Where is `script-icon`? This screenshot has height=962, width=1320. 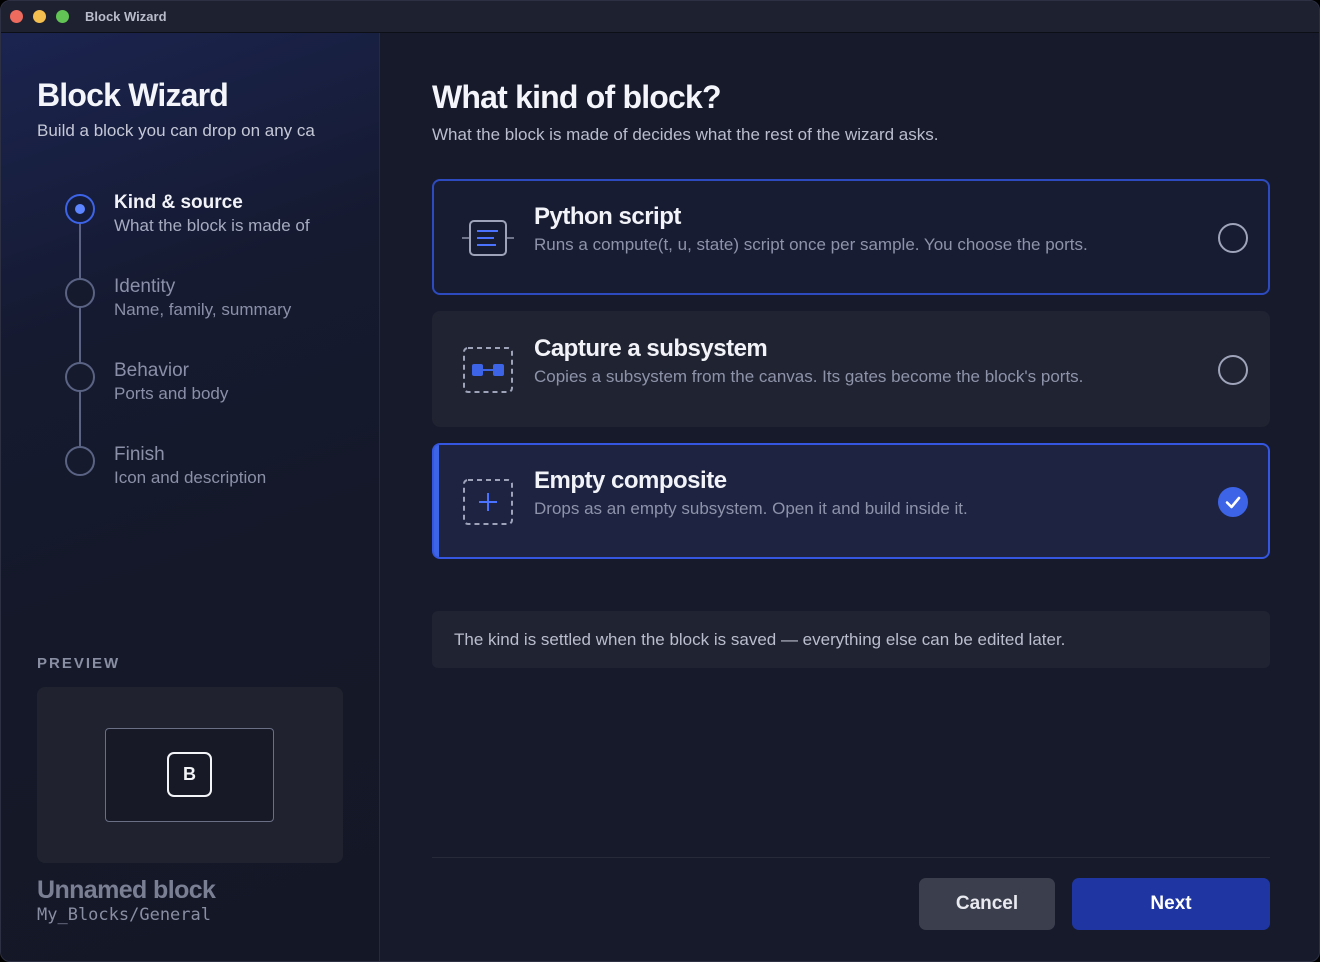
script-icon is located at coordinates (488, 238).